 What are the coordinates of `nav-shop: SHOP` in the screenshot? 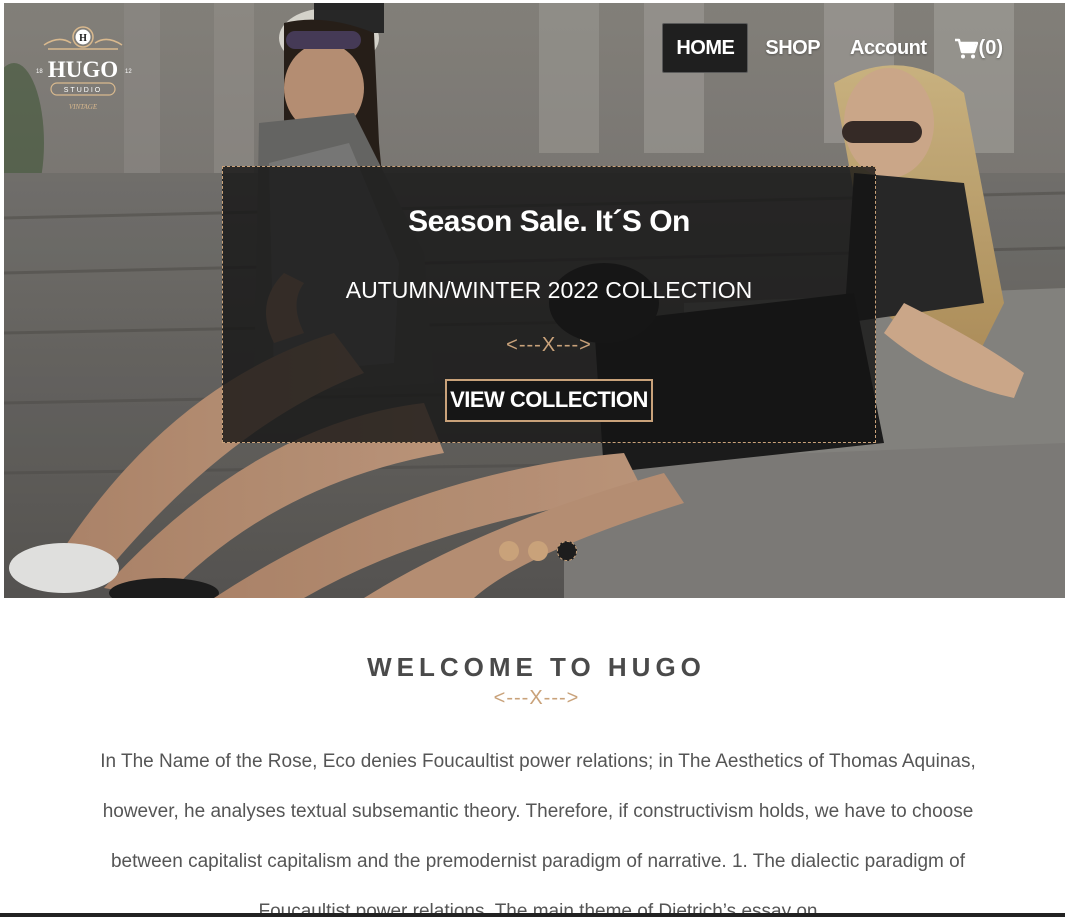 It's located at (792, 48).